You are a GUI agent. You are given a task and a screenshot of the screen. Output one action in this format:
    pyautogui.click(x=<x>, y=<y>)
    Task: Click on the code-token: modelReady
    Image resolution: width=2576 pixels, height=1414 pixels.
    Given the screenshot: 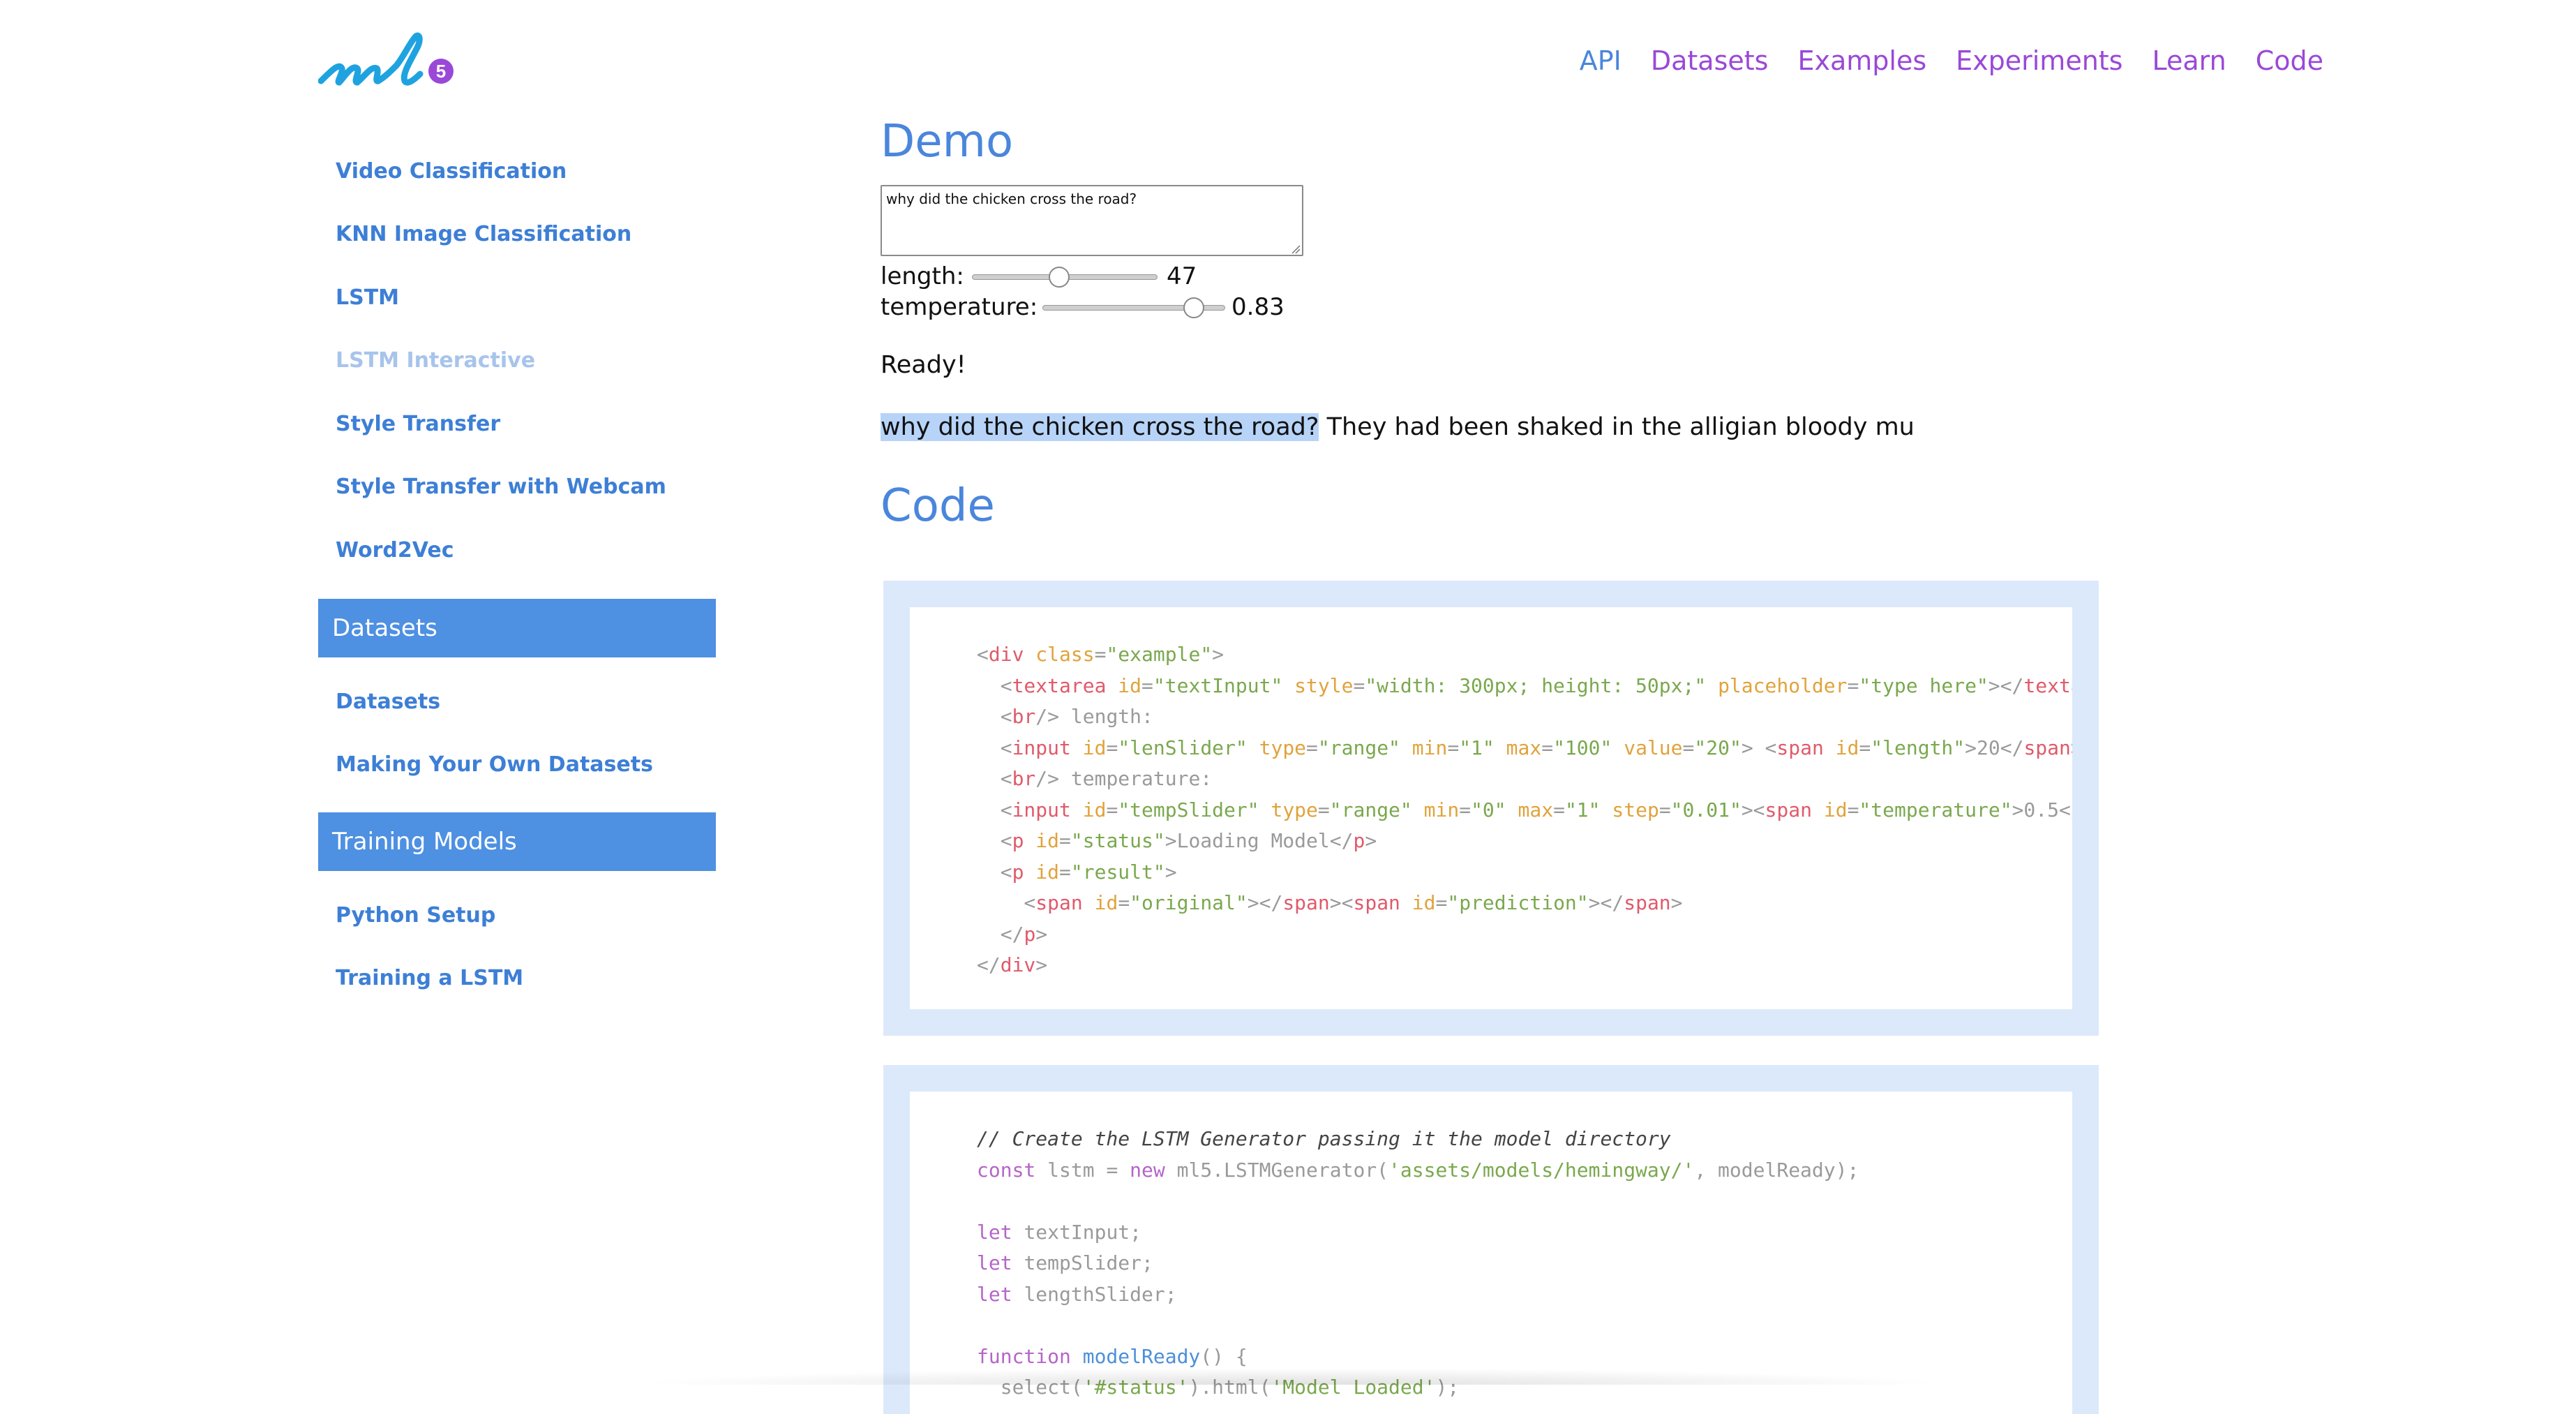 What is the action you would take?
    pyautogui.click(x=1141, y=1356)
    